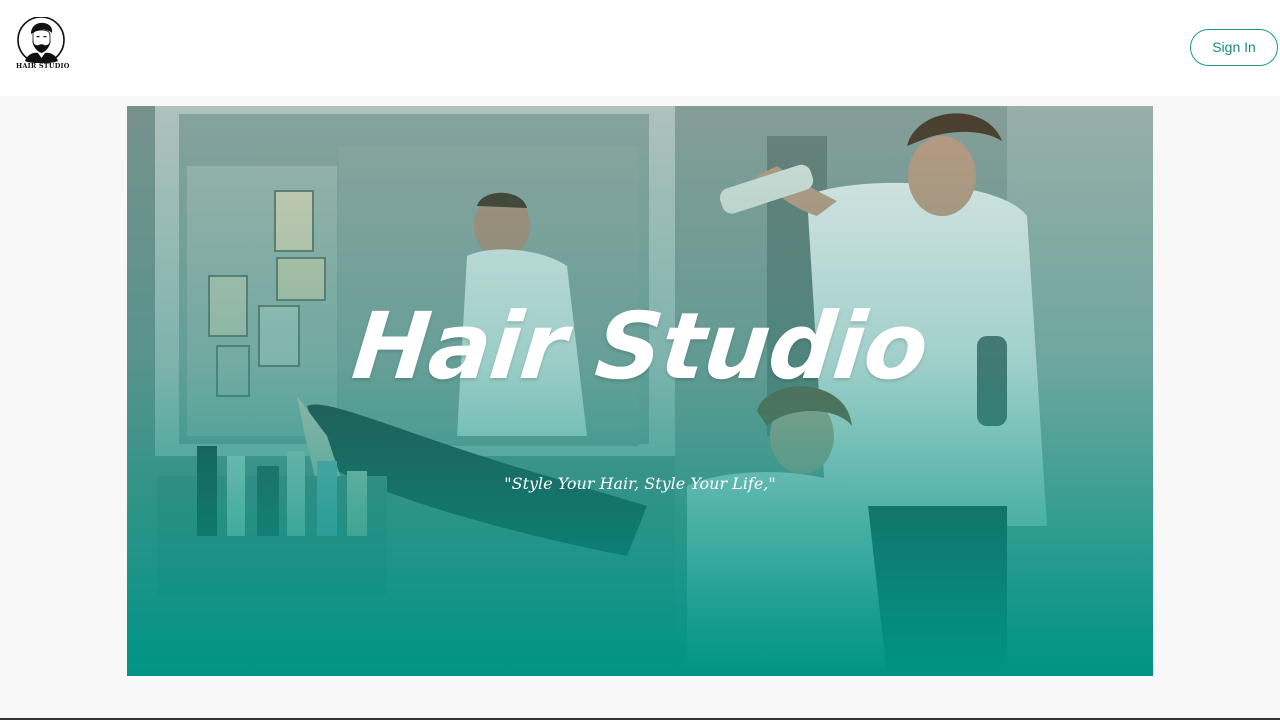 This screenshot has width=1280, height=720. Describe the element at coordinates (640, 48) in the screenshot. I see `site-header: HAIR STUDIO Sign In` at that location.